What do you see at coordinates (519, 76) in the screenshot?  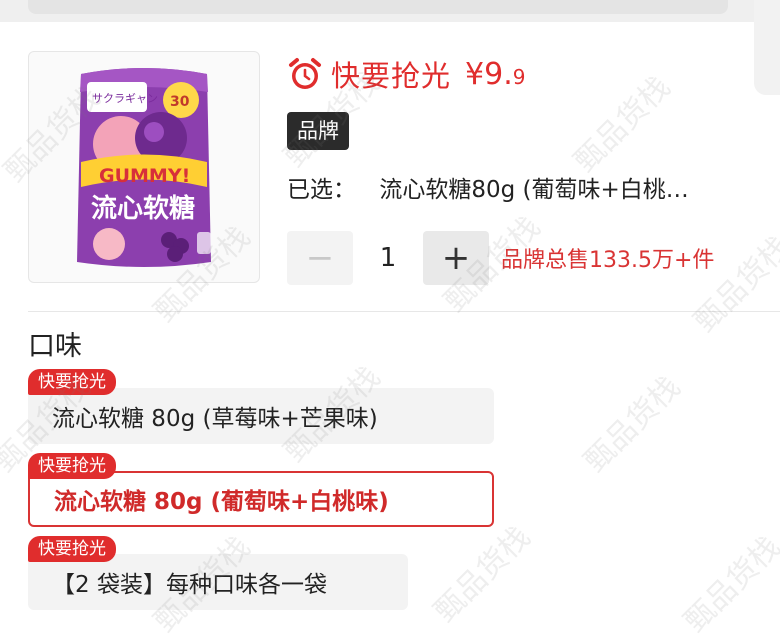 I see `price-decimal: 9` at bounding box center [519, 76].